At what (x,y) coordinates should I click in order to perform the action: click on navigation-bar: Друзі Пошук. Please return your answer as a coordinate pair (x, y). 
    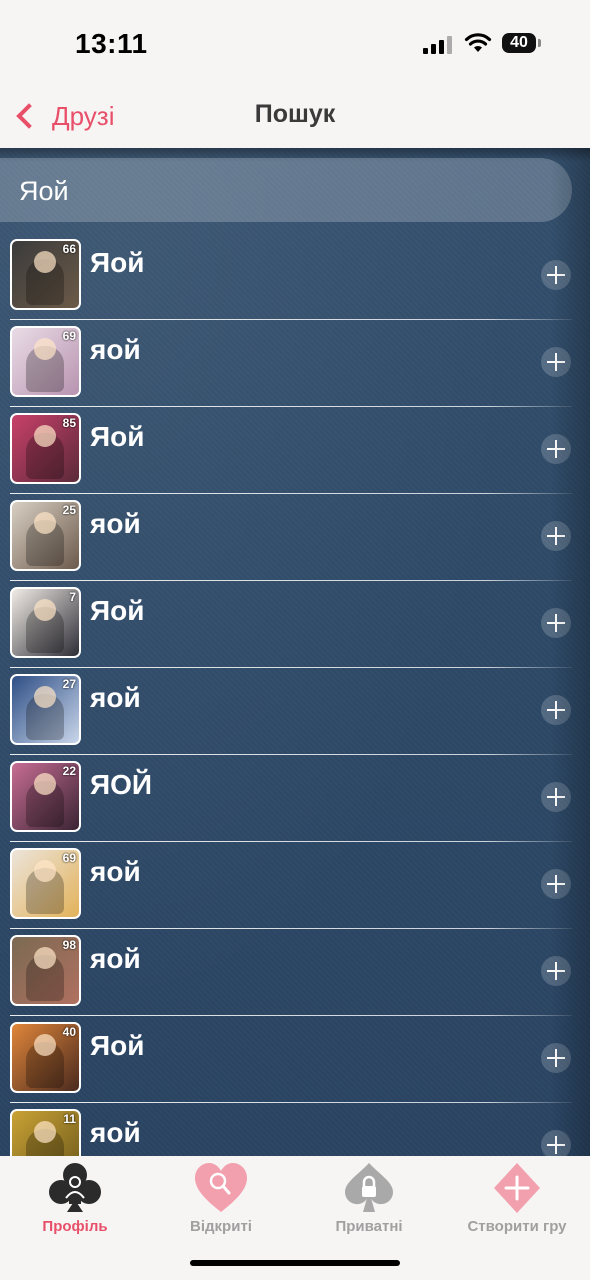
    Looking at the image, I should click on (295, 117).